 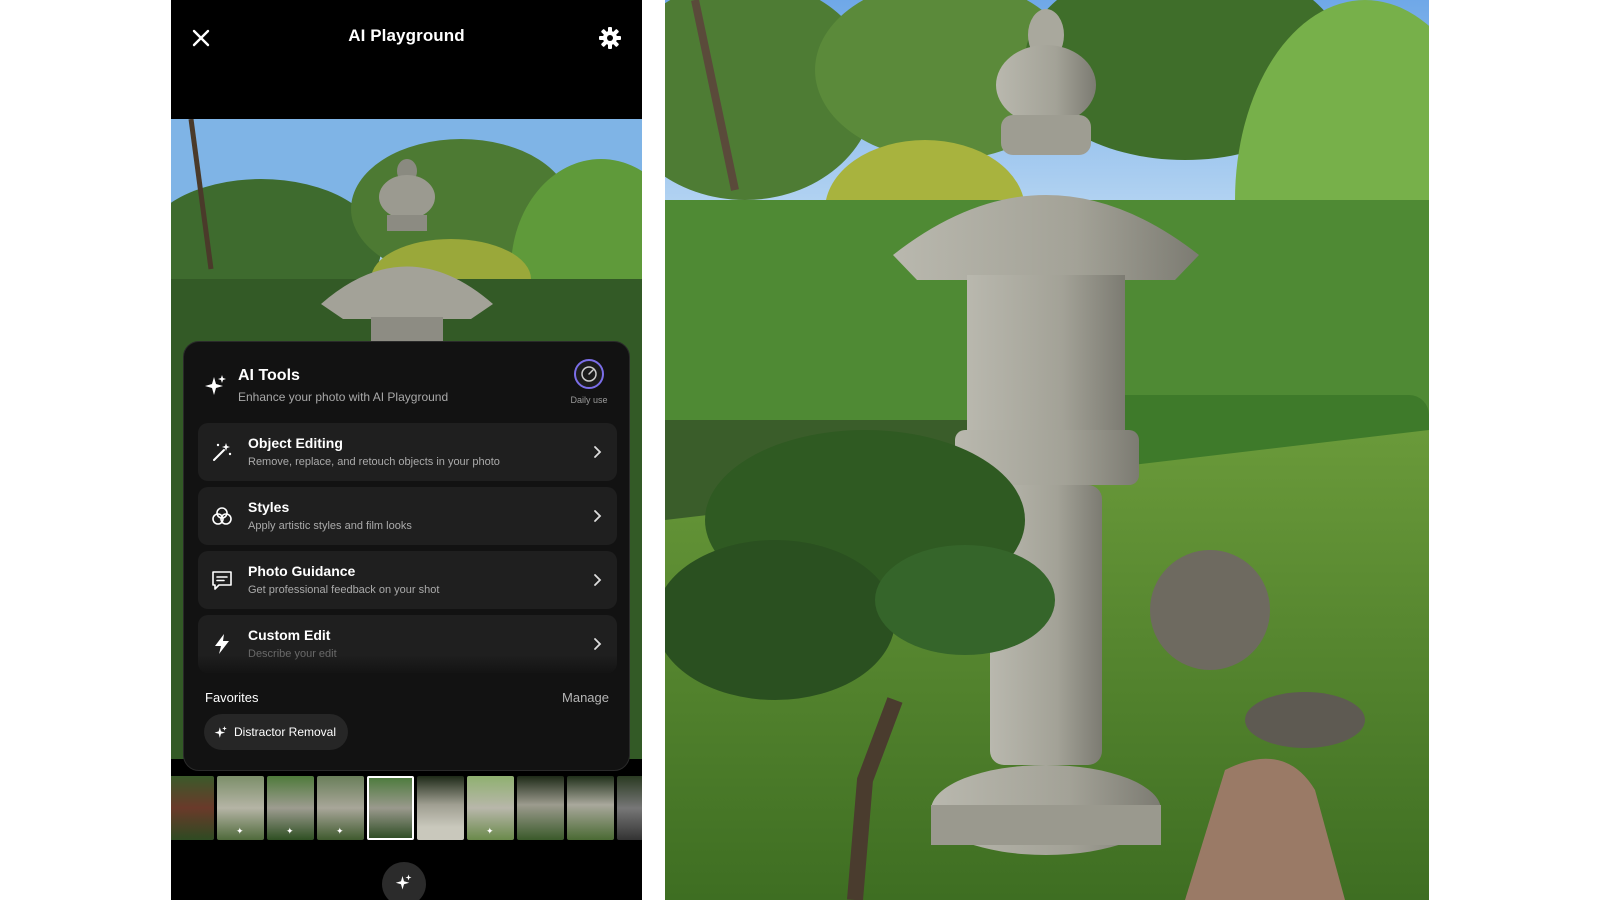 I want to click on ai-tools-subtitle: Enhance your photo with AI Playground, so click(x=343, y=397).